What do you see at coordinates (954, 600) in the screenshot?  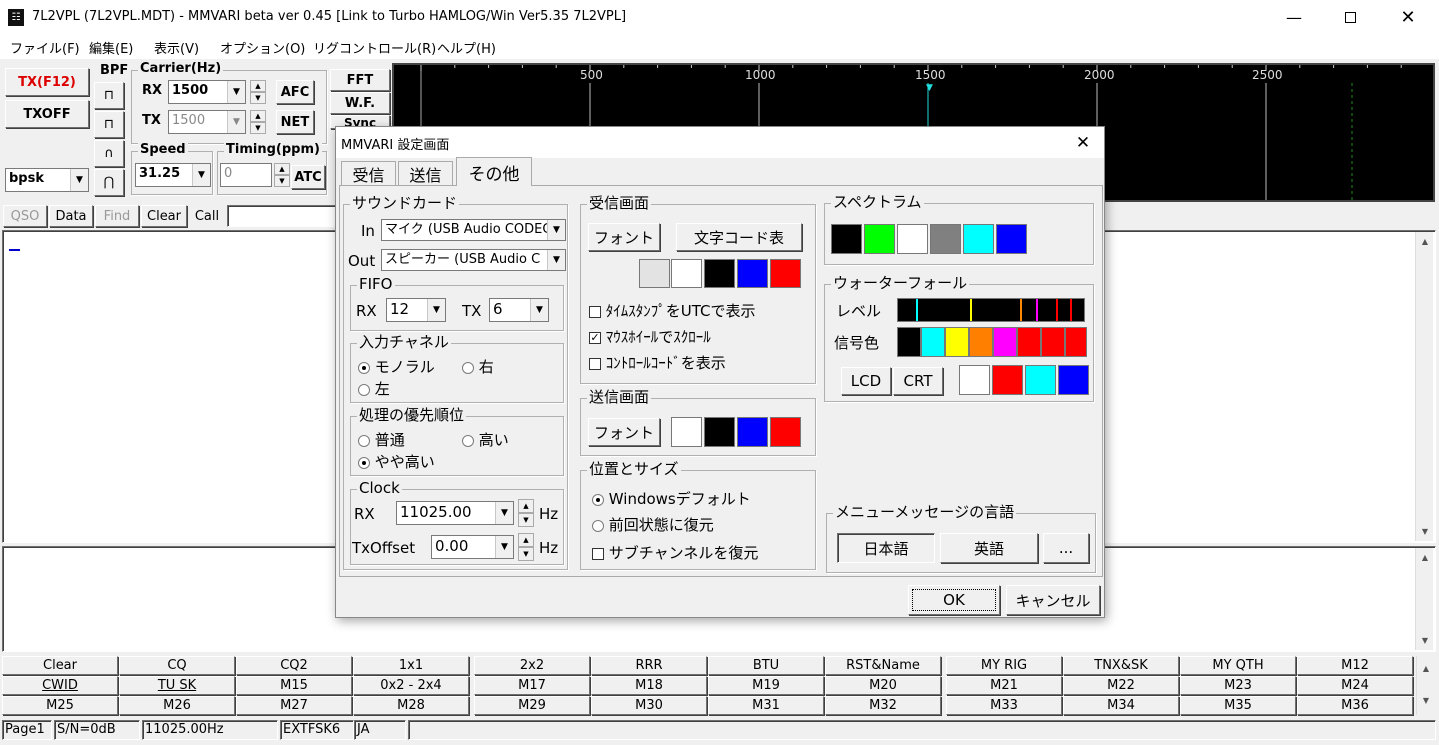 I see `ok-button: OK` at bounding box center [954, 600].